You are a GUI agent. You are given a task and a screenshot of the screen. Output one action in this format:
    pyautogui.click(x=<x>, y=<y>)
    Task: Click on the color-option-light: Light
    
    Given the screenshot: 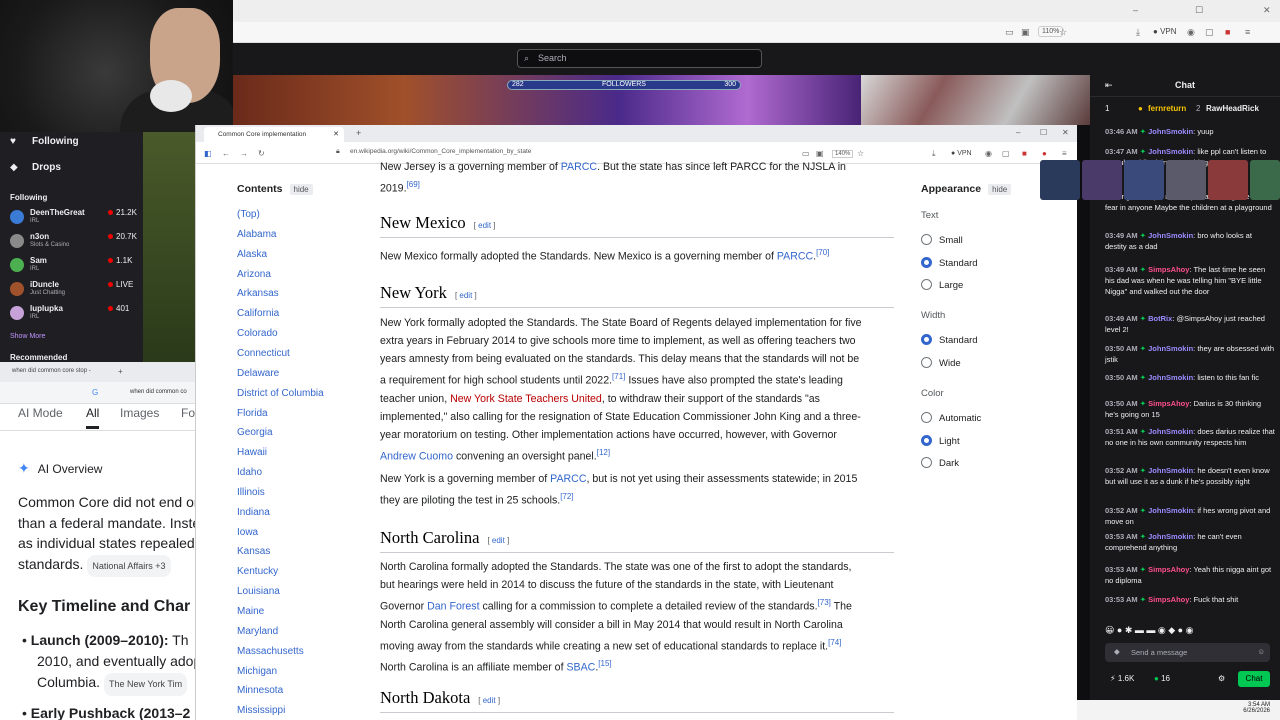 What is the action you would take?
    pyautogui.click(x=940, y=440)
    